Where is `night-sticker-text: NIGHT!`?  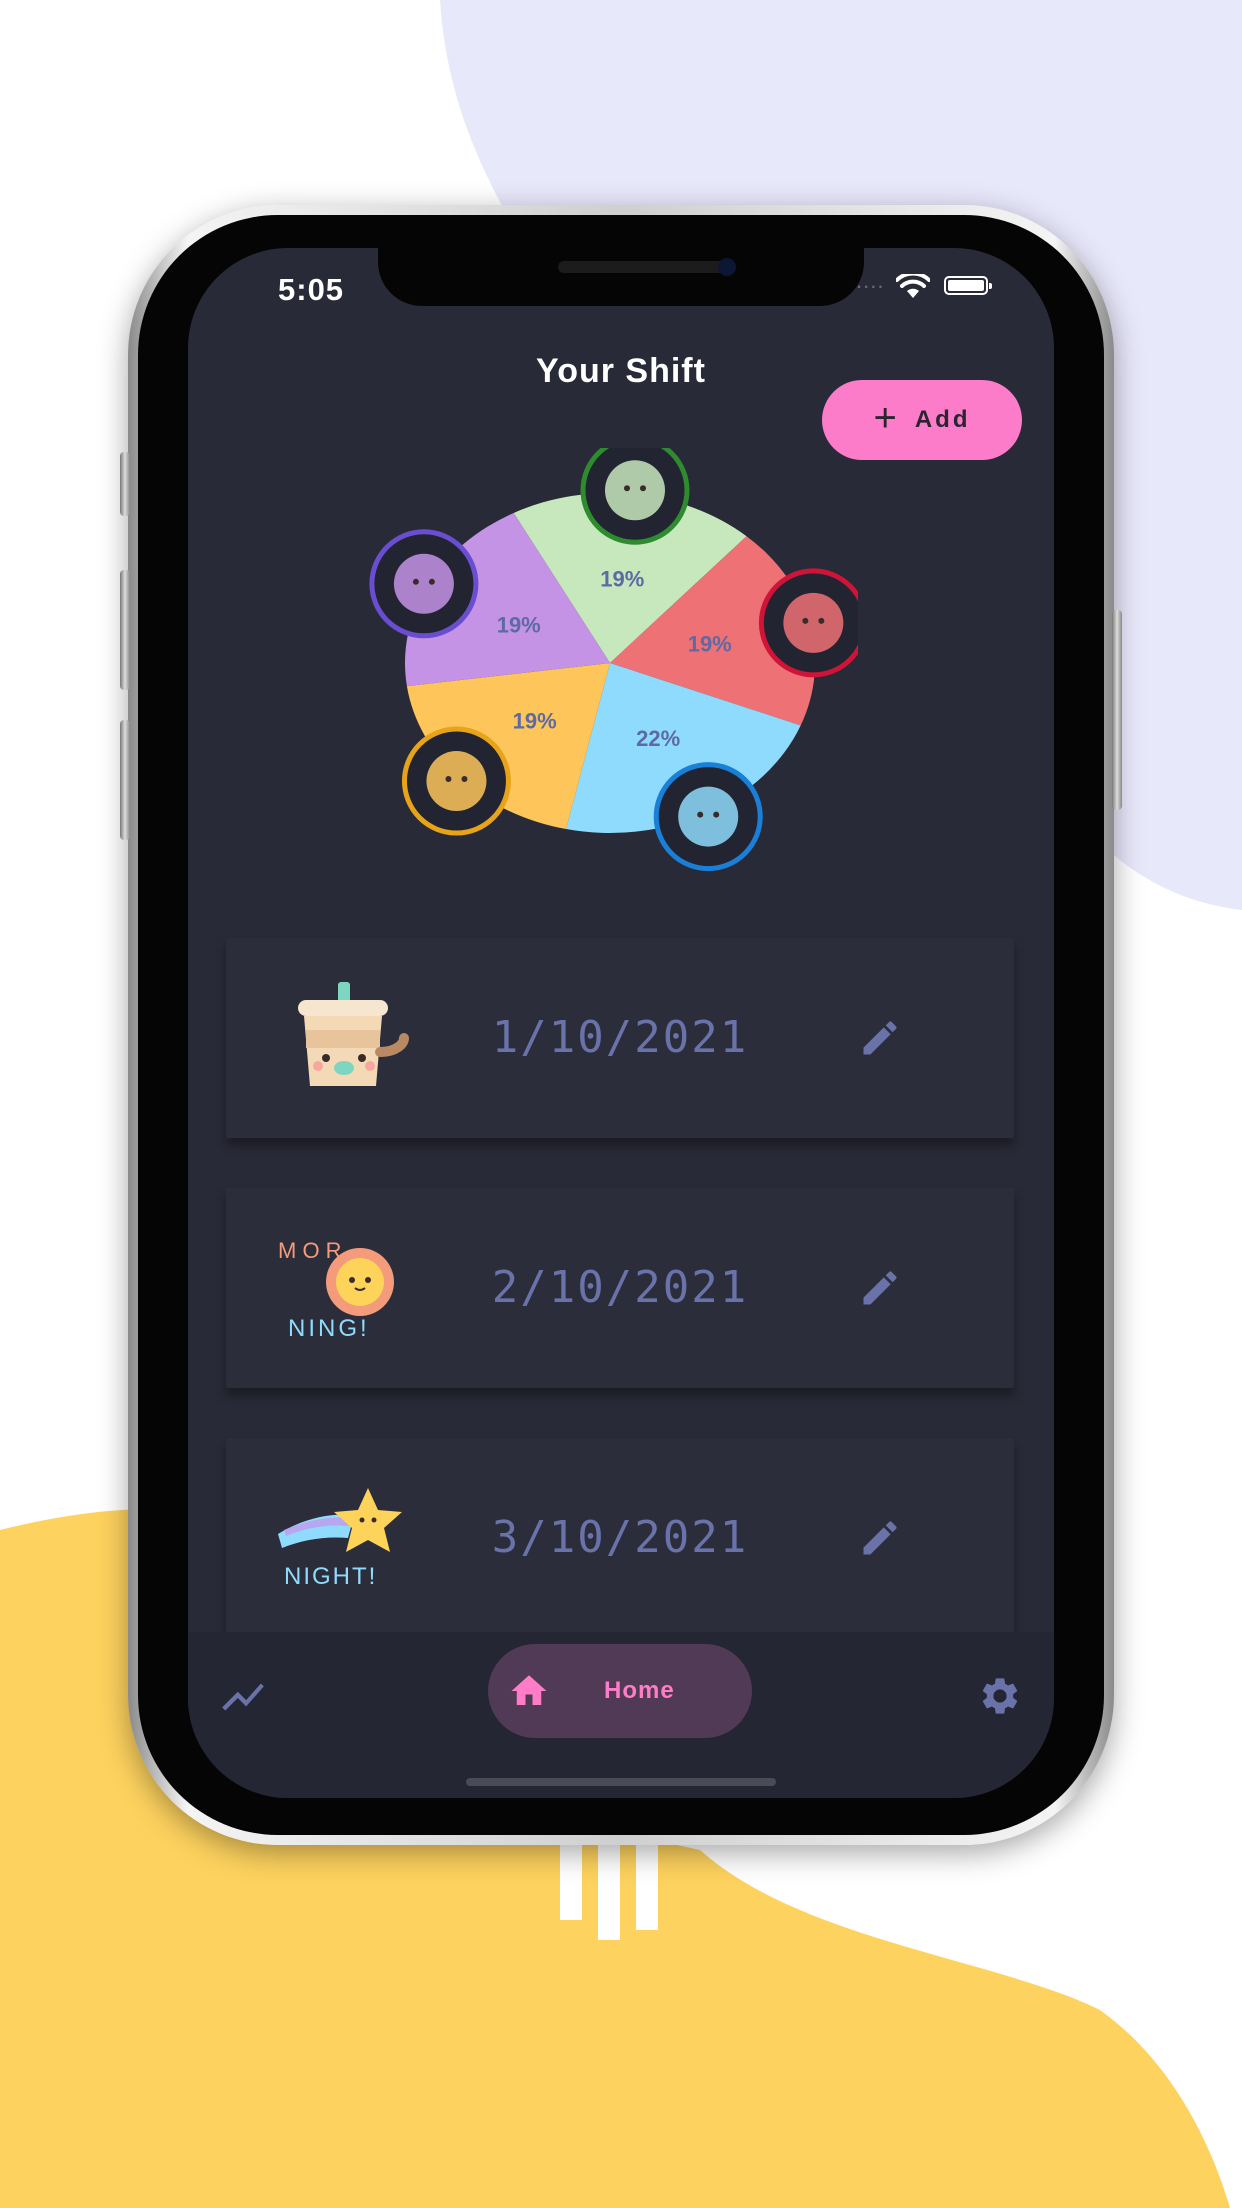 night-sticker-text: NIGHT! is located at coordinates (330, 1576).